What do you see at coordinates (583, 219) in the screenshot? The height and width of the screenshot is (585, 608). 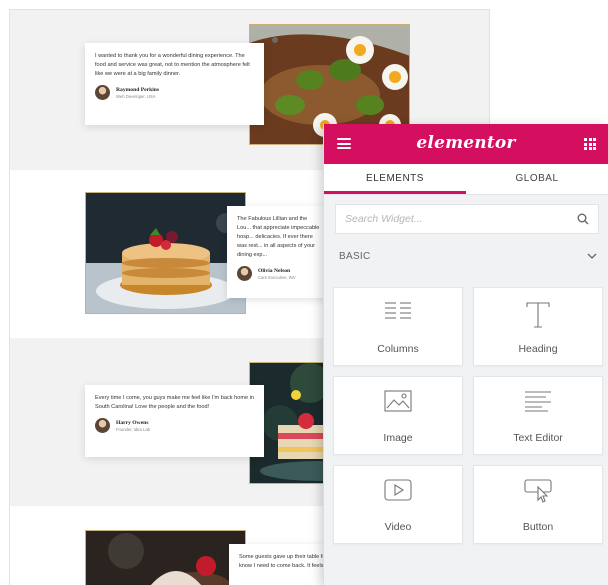 I see `search-icon` at bounding box center [583, 219].